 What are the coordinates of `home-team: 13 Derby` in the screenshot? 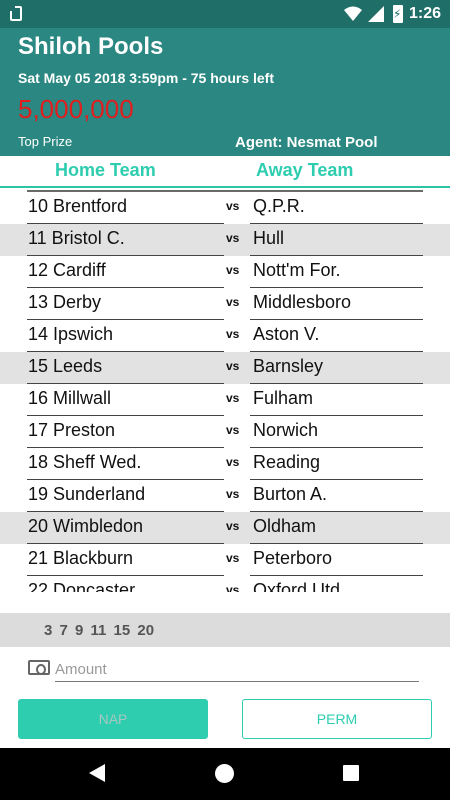 It's located at (65, 302).